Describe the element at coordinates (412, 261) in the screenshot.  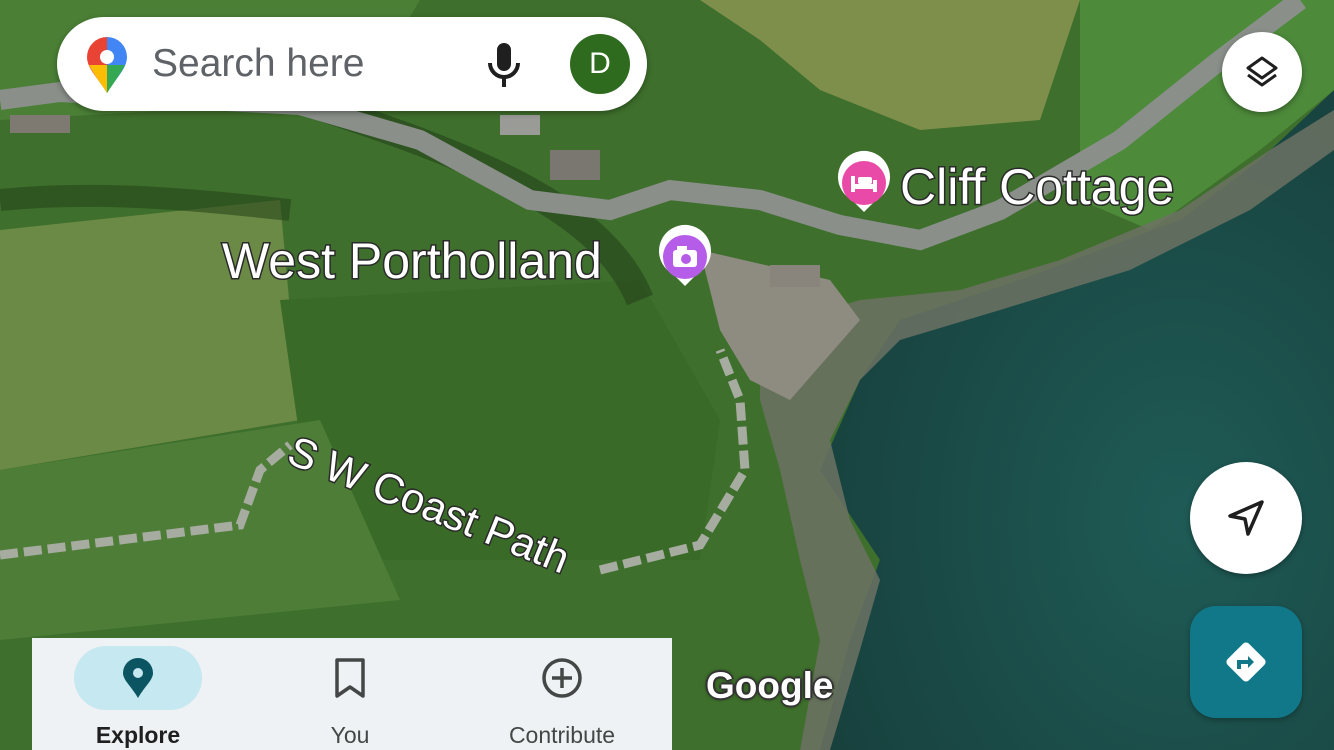
I see `place-label-west-portholland: West Portholland` at that location.